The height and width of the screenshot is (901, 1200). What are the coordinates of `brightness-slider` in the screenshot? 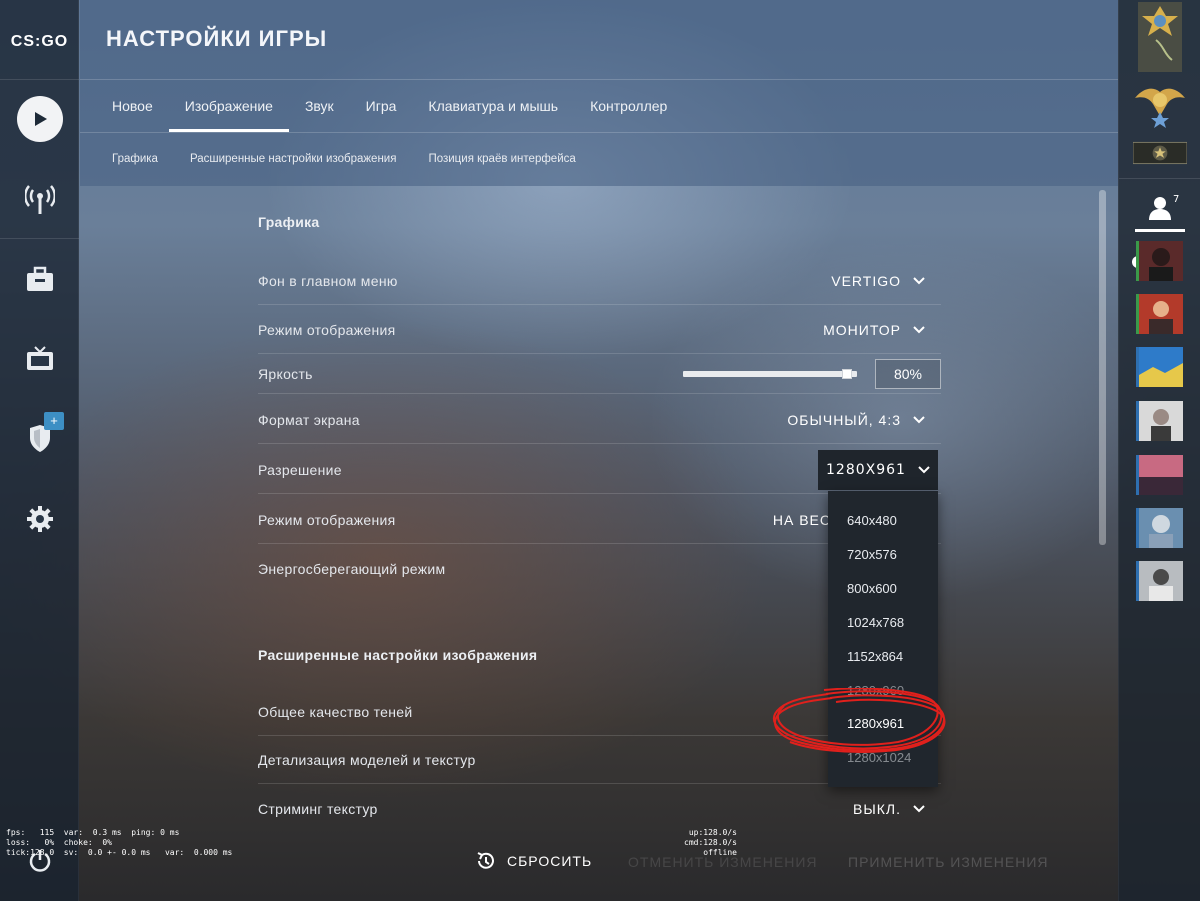 It's located at (770, 373).